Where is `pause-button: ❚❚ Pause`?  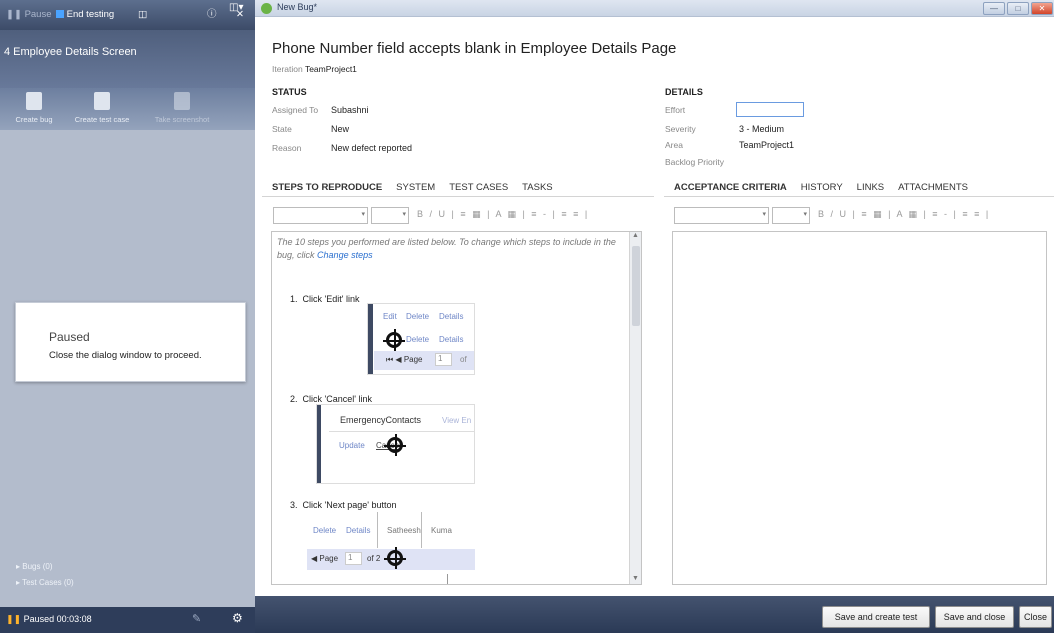 pause-button: ❚❚ Pause is located at coordinates (29, 15).